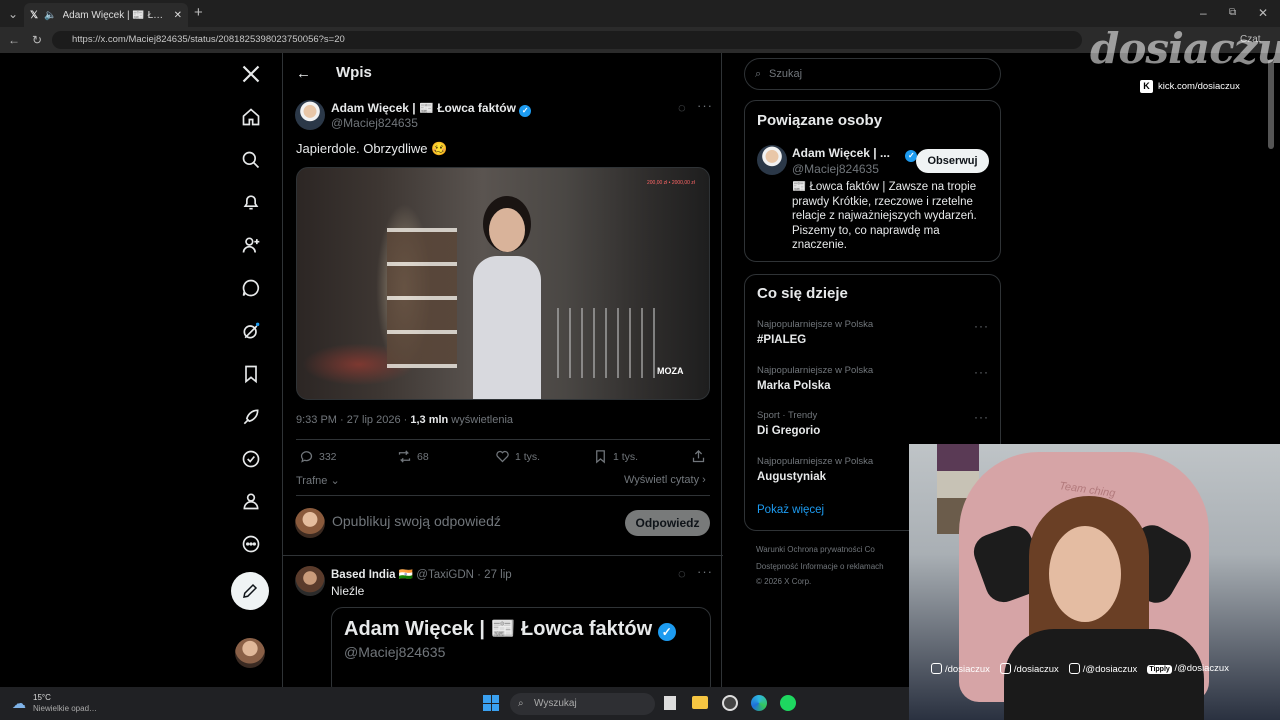  I want to click on user-avatar, so click(310, 523).